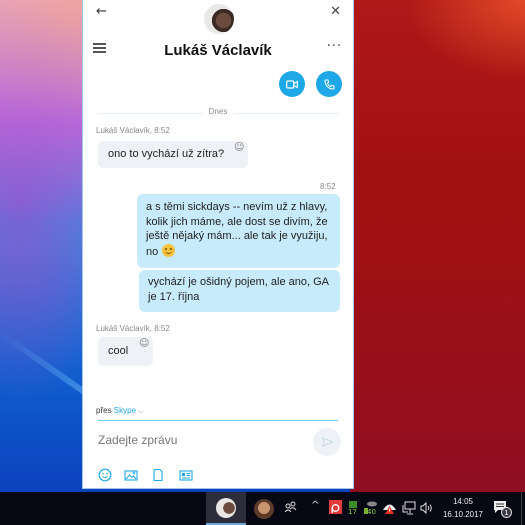 The width and height of the screenshot is (525, 525). I want to click on via-service-link: Skype, so click(125, 410).